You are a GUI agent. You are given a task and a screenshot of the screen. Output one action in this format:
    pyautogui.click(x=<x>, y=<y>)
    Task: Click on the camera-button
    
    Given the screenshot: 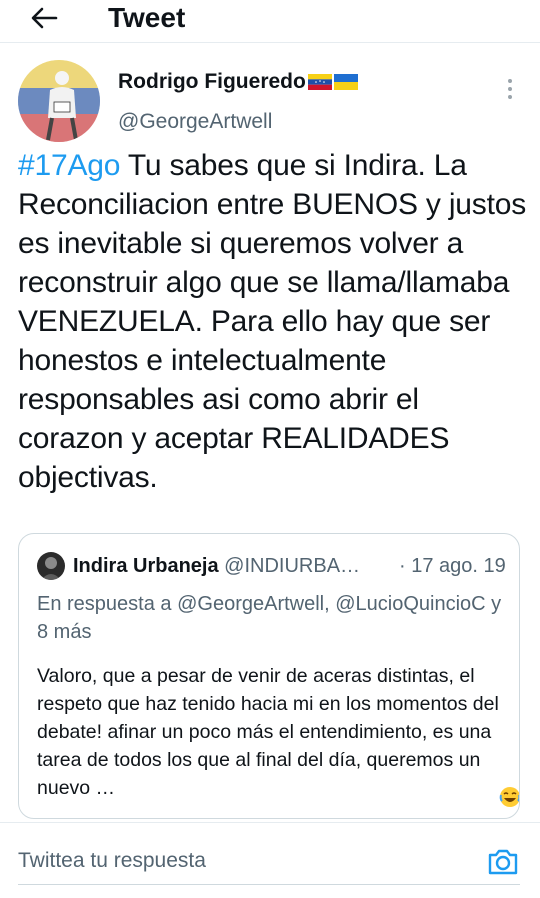 What is the action you would take?
    pyautogui.click(x=503, y=862)
    